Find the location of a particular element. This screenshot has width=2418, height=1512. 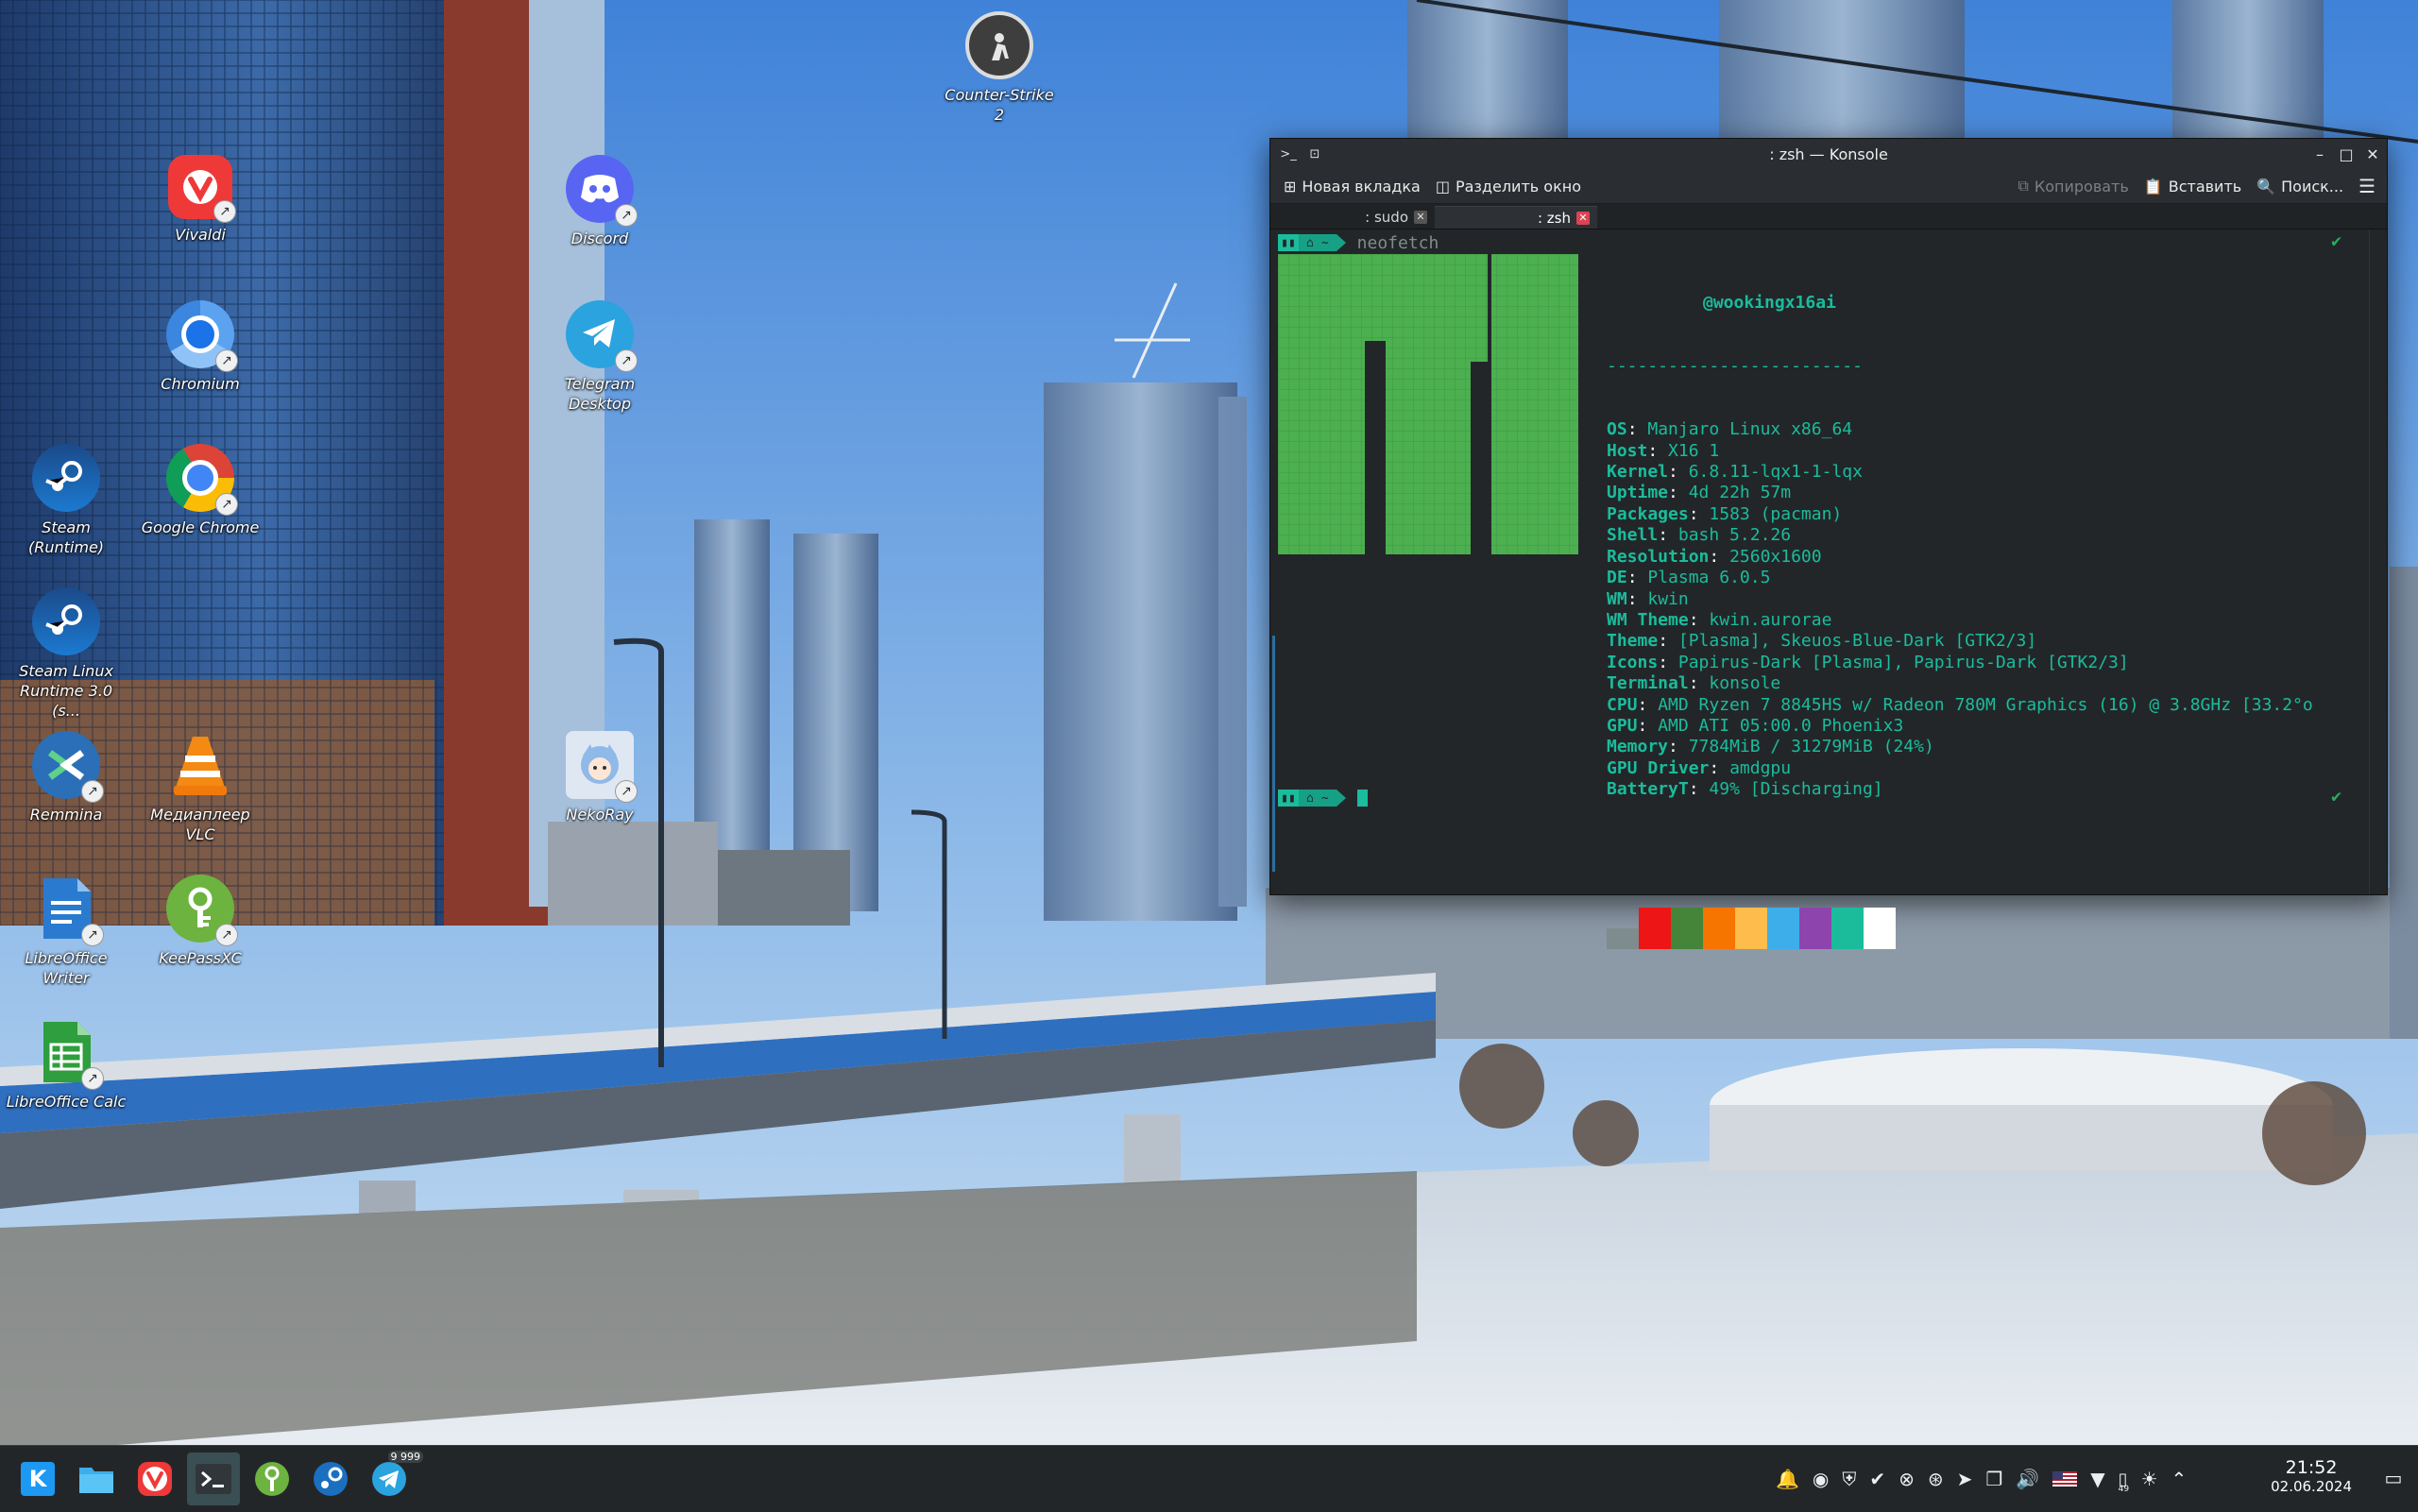

info-value: [Plasma], Skeuos-Blue-Dark [GTK2/3] is located at coordinates (1857, 641).